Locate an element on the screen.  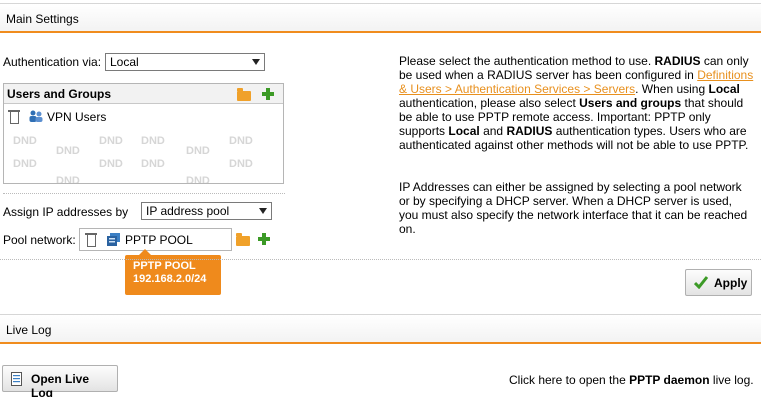
users-groups-title: Users and Groups is located at coordinates (59, 94).